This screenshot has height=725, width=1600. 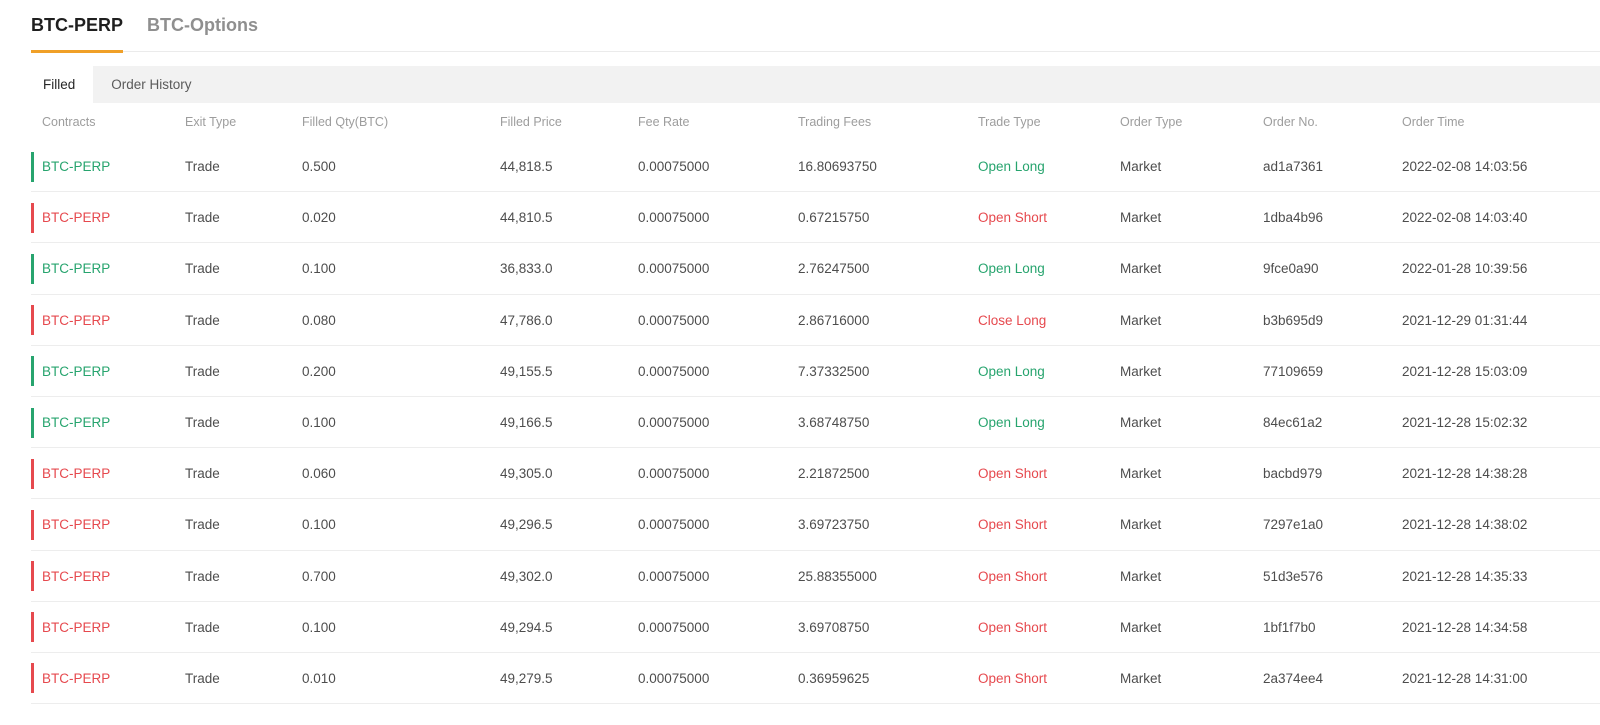 I want to click on filled-qty-cell: 0.010, so click(x=319, y=678).